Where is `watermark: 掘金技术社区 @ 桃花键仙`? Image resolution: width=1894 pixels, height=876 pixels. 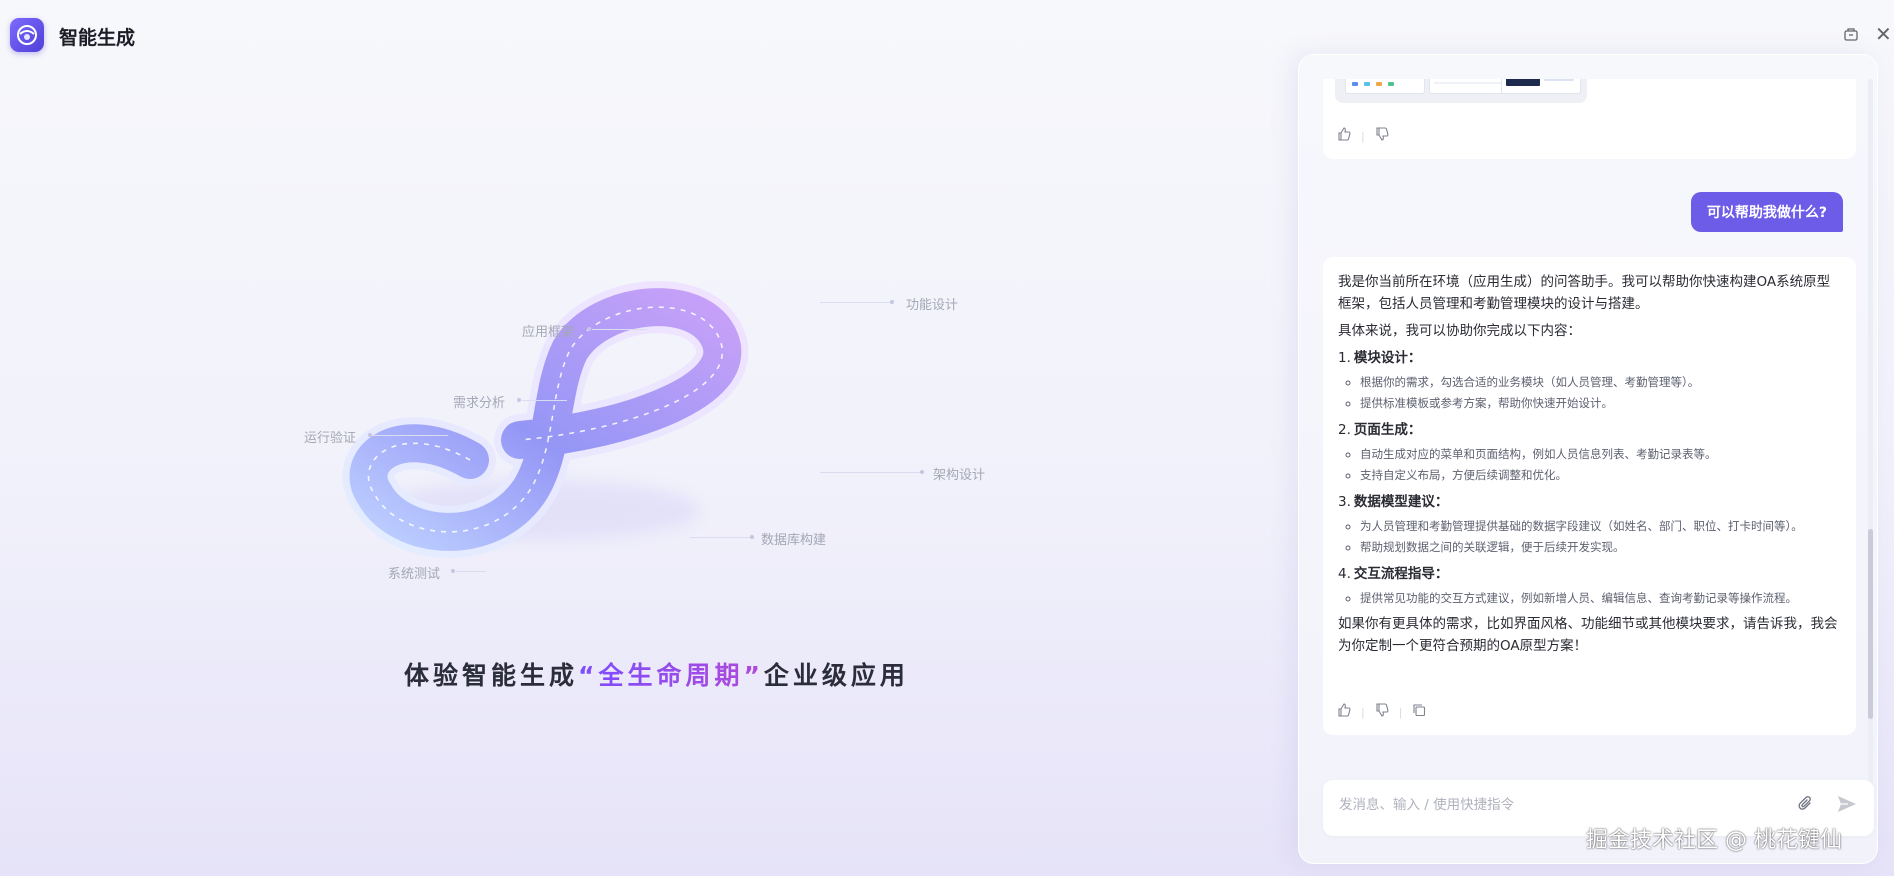 watermark: 掘金技术社区 @ 桃花键仙 is located at coordinates (1714, 840).